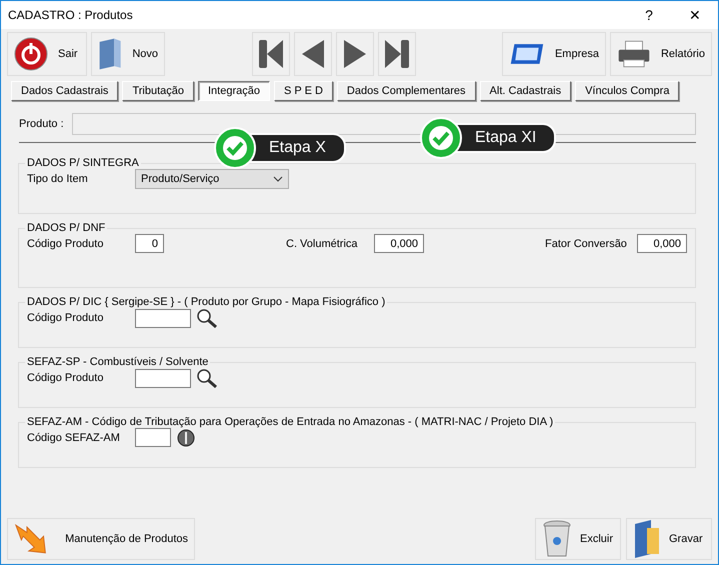 This screenshot has width=719, height=565. I want to click on field-label: Código SEFAZ-AM, so click(74, 438).